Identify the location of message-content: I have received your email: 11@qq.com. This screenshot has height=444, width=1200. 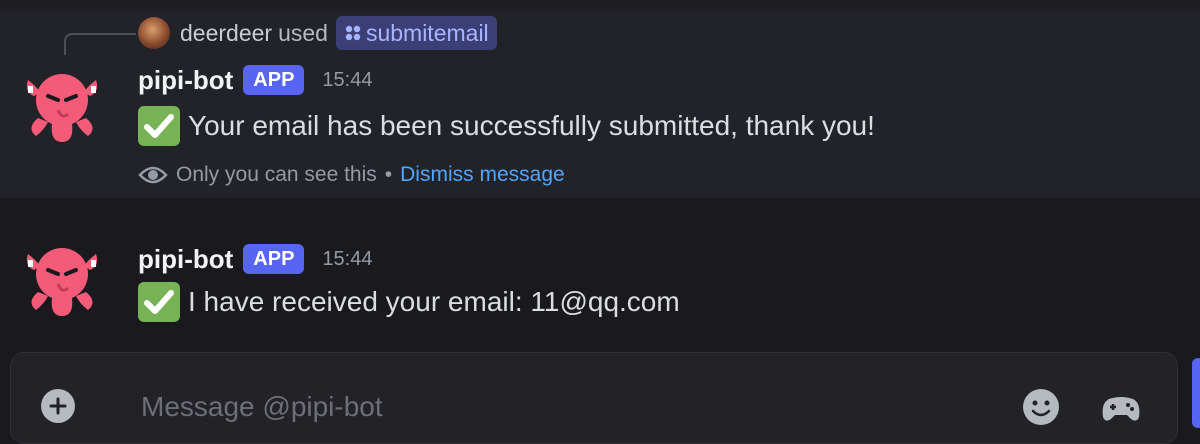
(409, 302).